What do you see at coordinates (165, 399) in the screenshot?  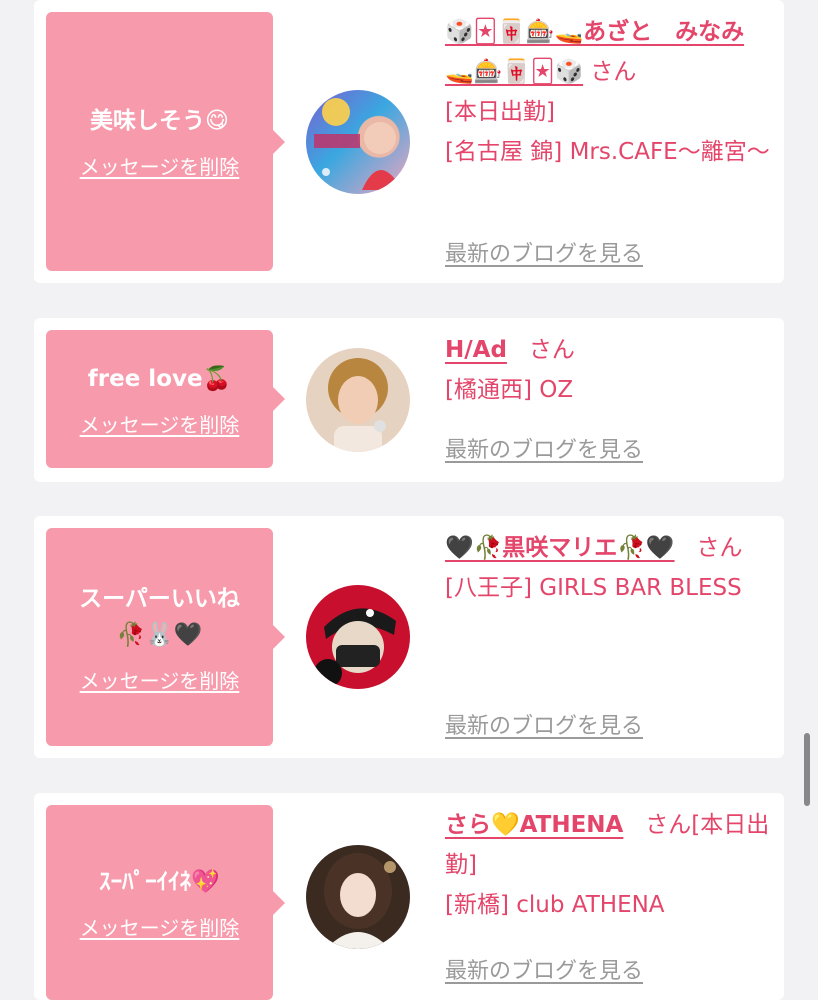 I see `message-bubble: free love🍒 メッセージを削除` at bounding box center [165, 399].